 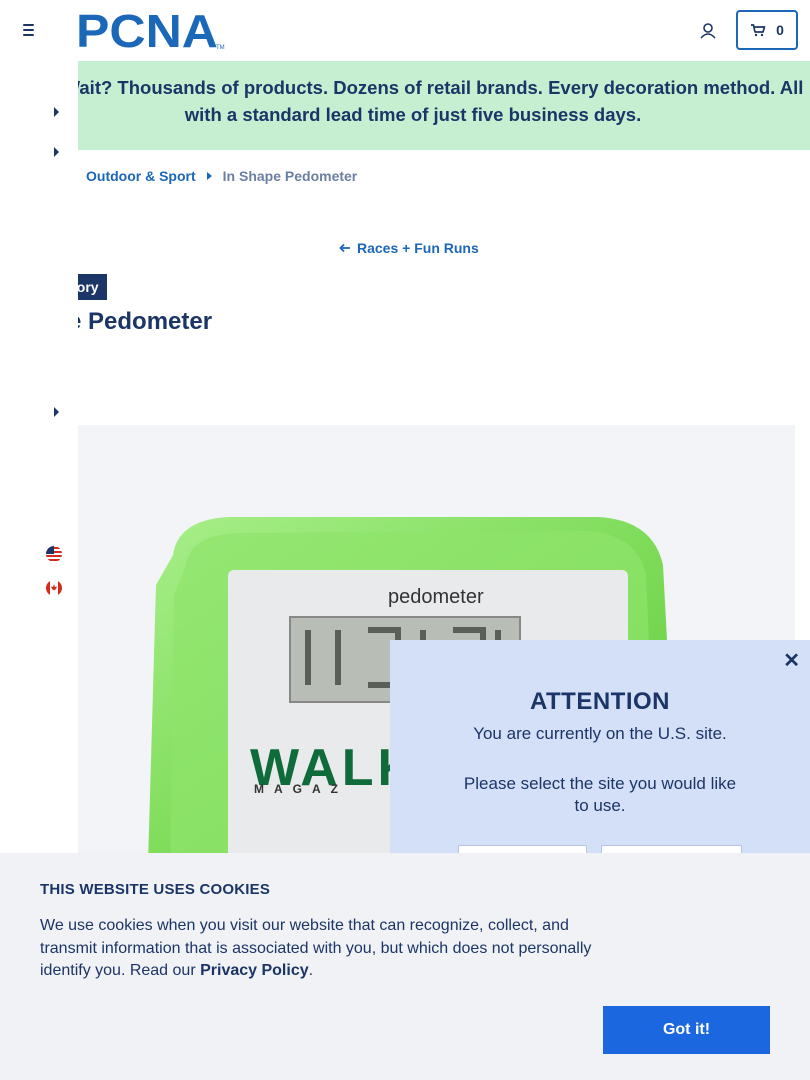 What do you see at coordinates (791, 660) in the screenshot?
I see `close-icon: ✕` at bounding box center [791, 660].